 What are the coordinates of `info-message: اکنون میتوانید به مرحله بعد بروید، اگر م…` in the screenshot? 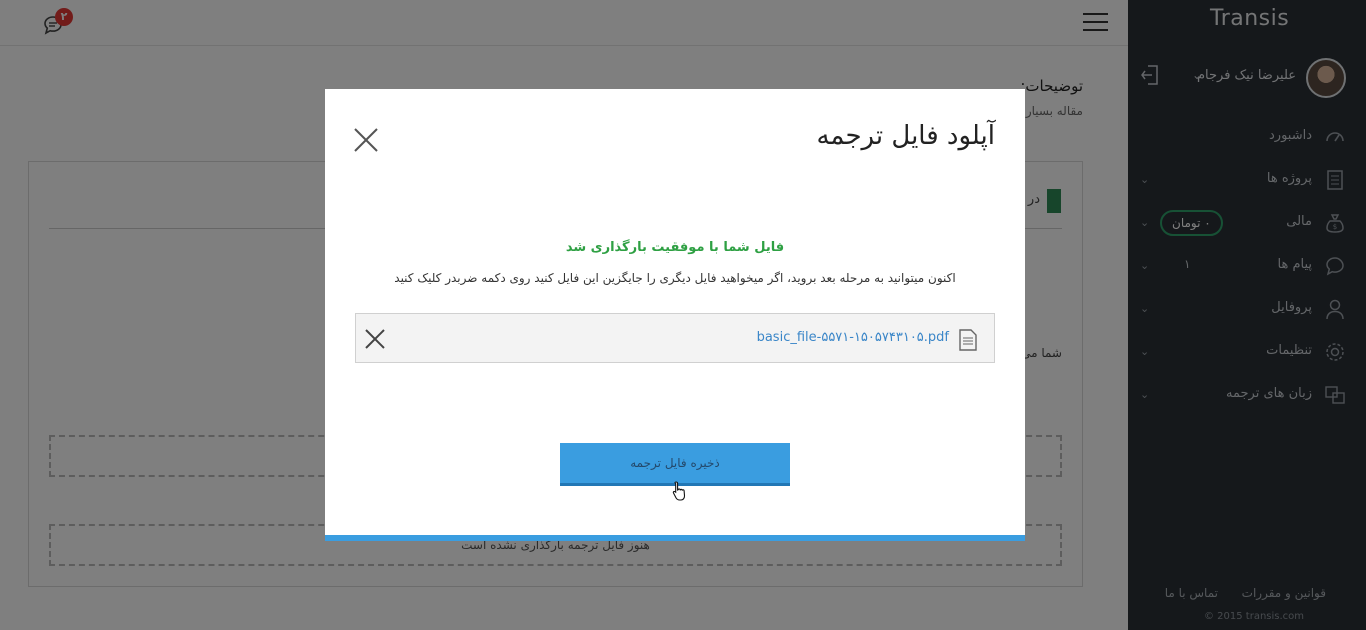 It's located at (675, 278).